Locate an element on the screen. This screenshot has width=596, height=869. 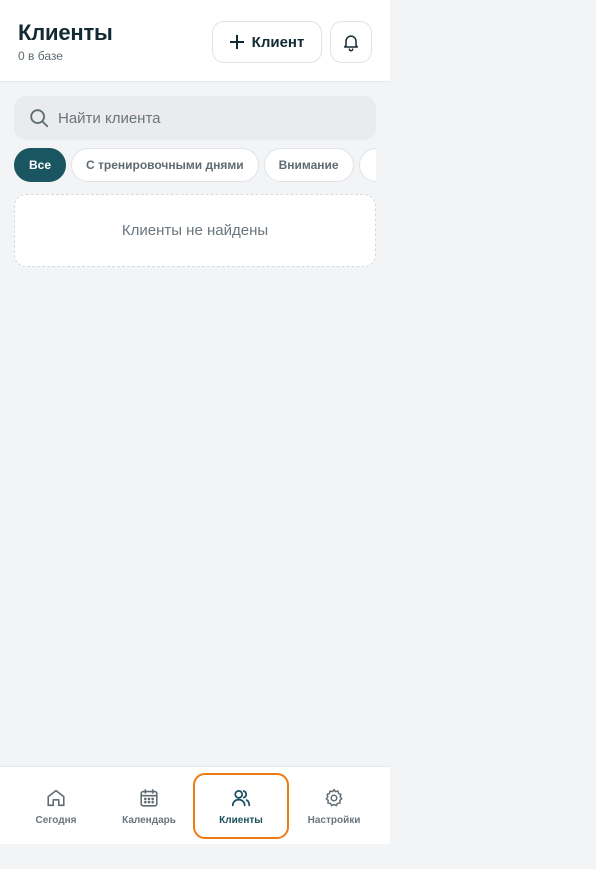
bottom-tab-bar: Сегодня Календарь Клиенты Настройки is located at coordinates (195, 805).